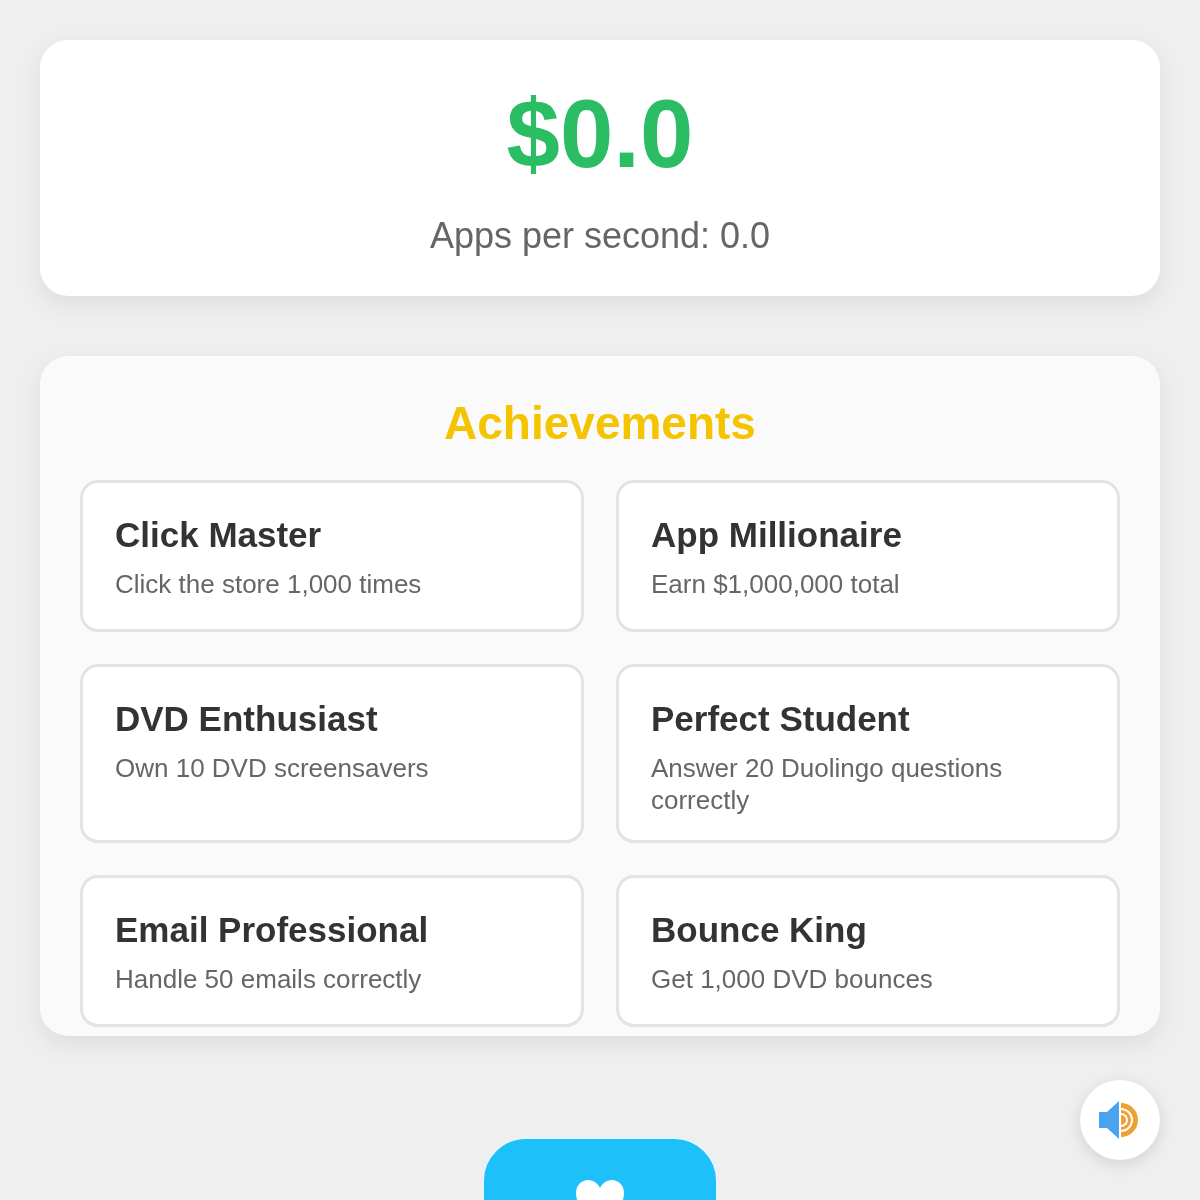 This screenshot has height=1200, width=1200. Describe the element at coordinates (776, 584) in the screenshot. I see `achievement-description: Earn $1,000,000 total` at that location.